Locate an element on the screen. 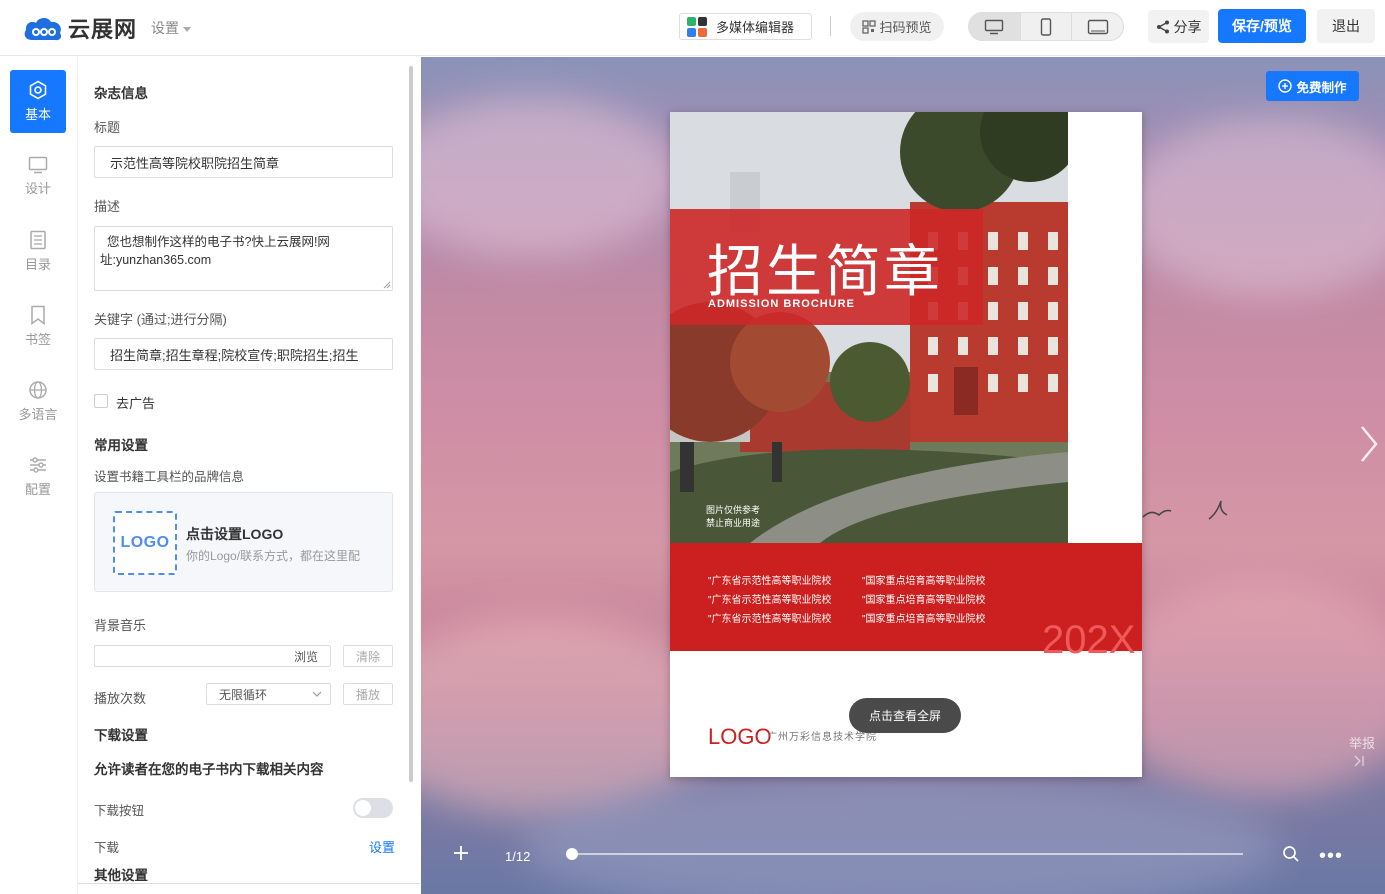 This screenshot has width=1385, height=894. description-label: 描述 is located at coordinates (107, 206).